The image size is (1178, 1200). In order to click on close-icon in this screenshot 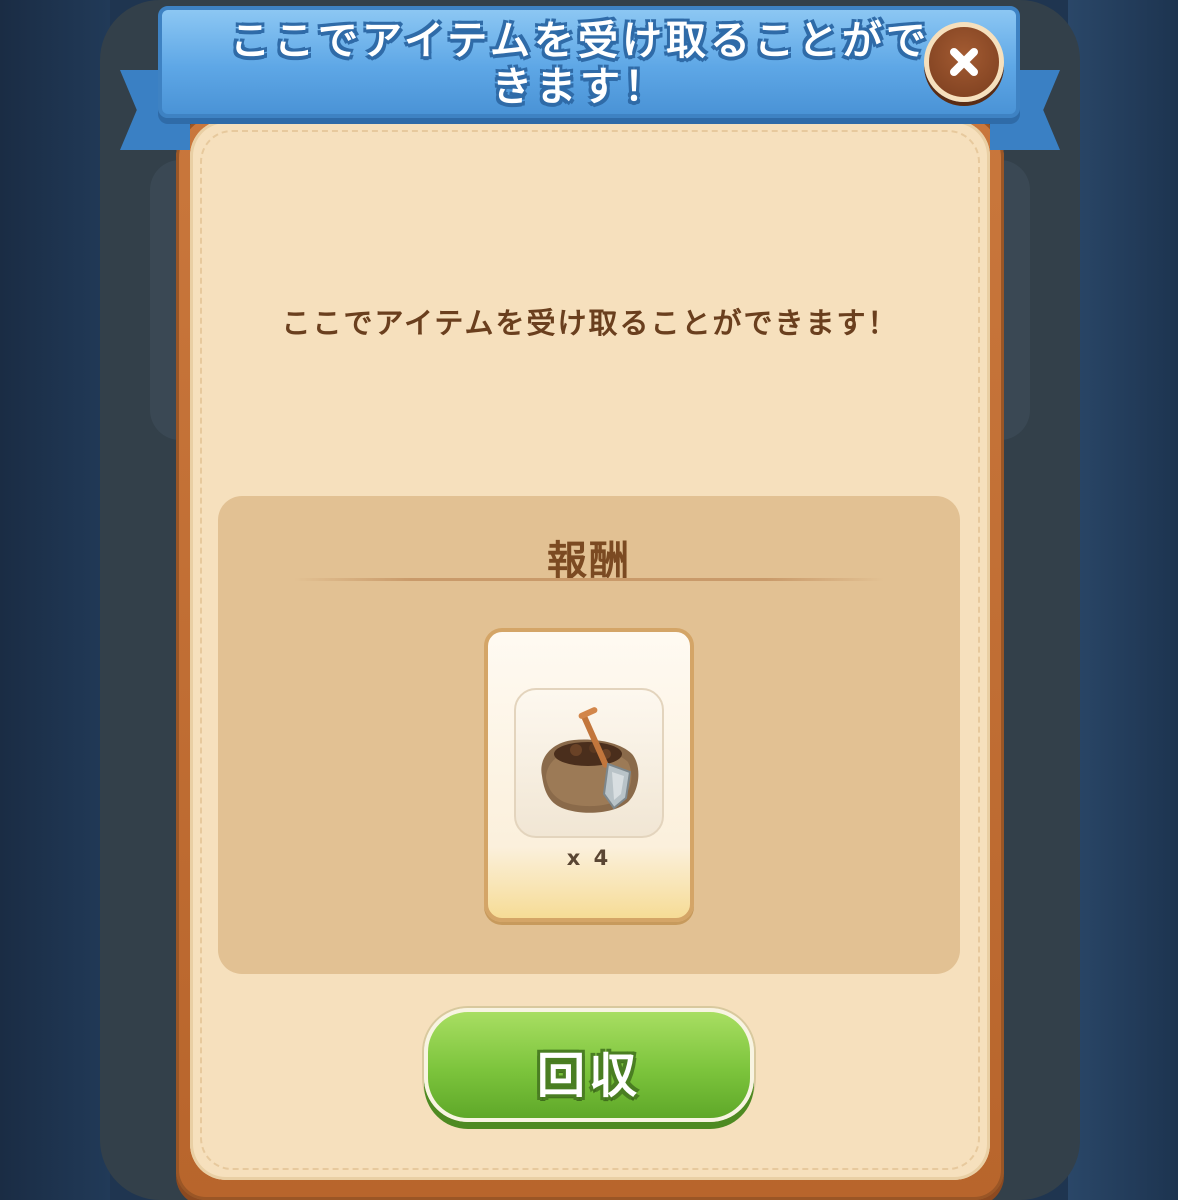, I will do `click(964, 62)`.